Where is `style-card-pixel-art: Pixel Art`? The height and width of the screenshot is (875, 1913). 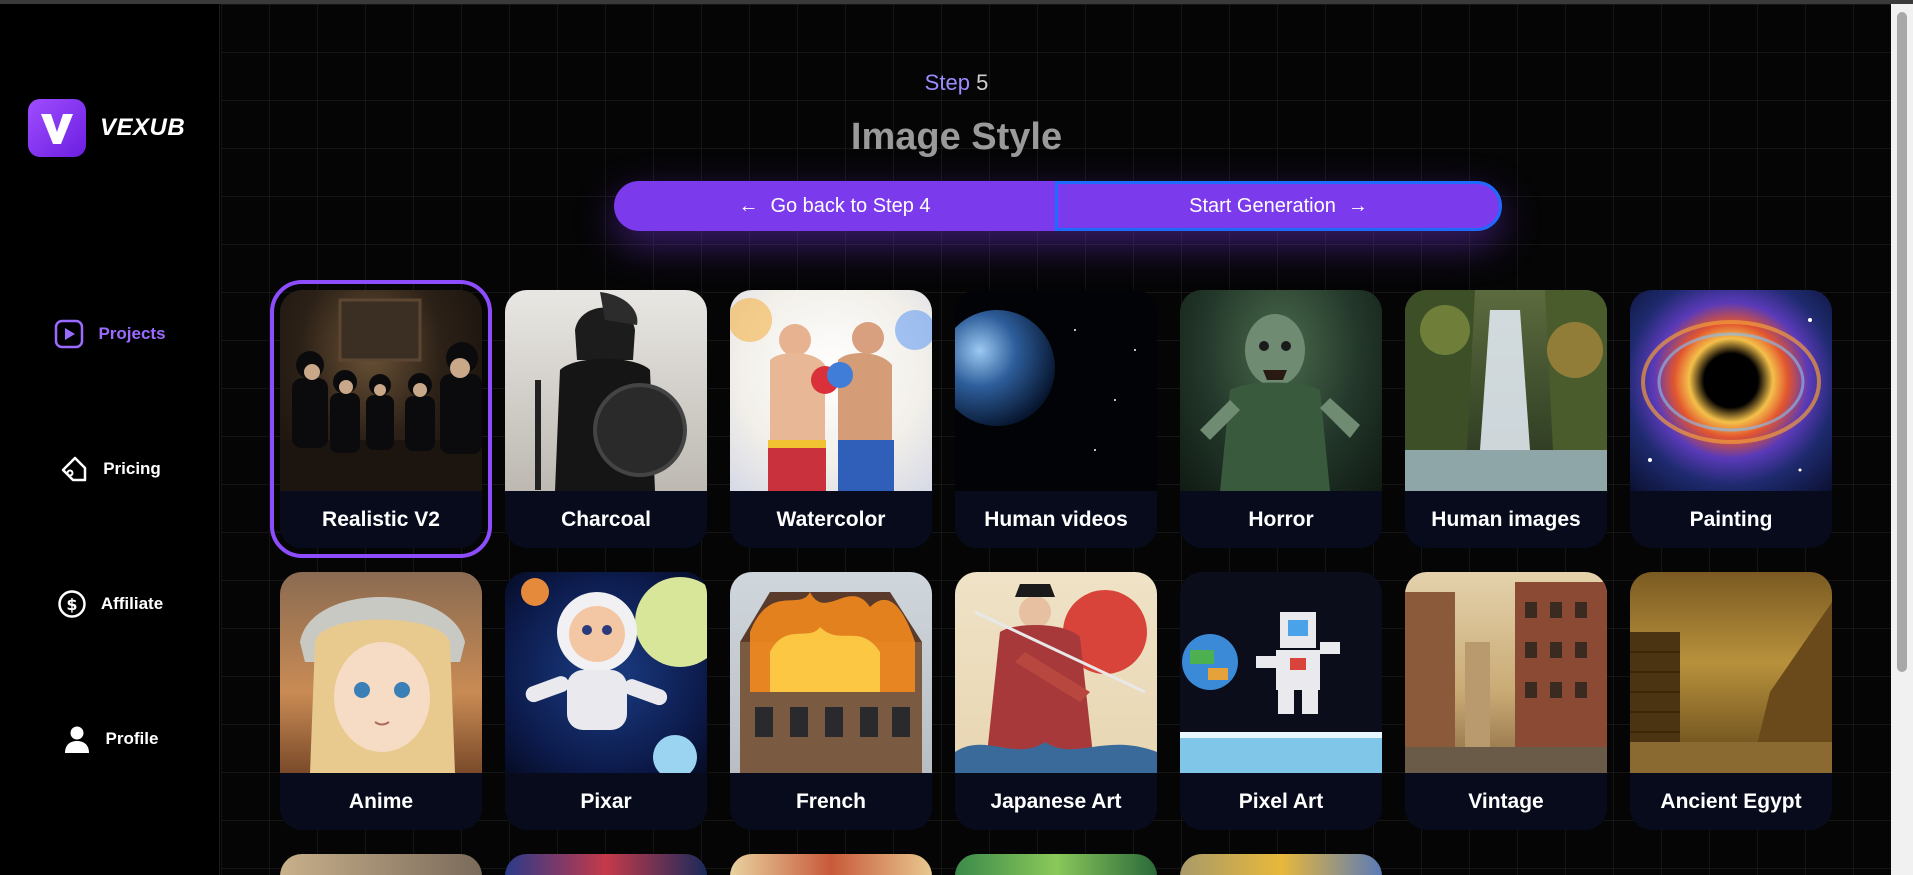
style-card-pixel-art: Pixel Art is located at coordinates (1281, 701).